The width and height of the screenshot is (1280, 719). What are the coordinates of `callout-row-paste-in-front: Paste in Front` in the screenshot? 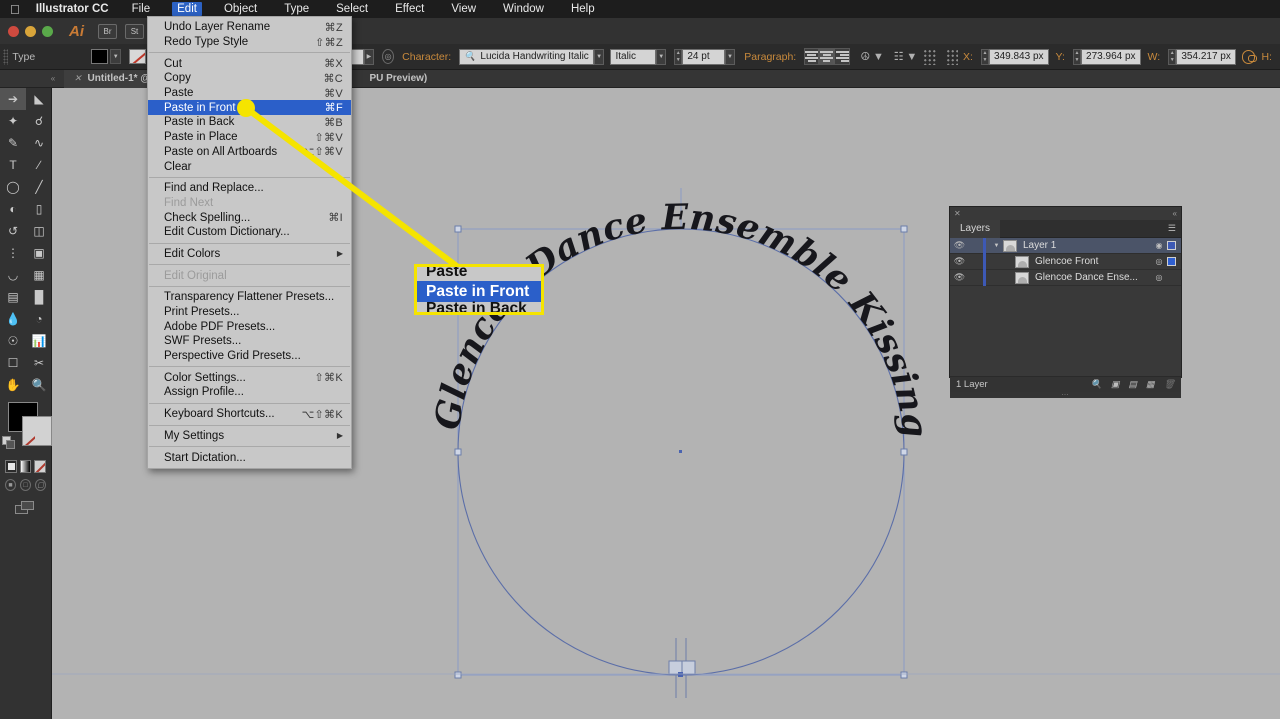 It's located at (479, 291).